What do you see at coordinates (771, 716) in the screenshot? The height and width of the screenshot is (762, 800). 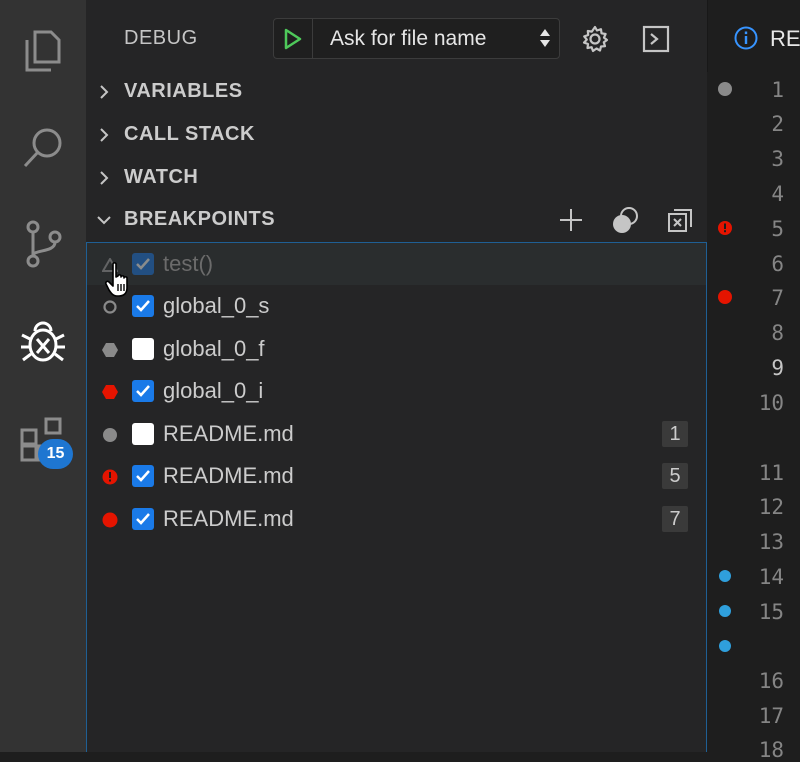 I see `line-number: 17` at bounding box center [771, 716].